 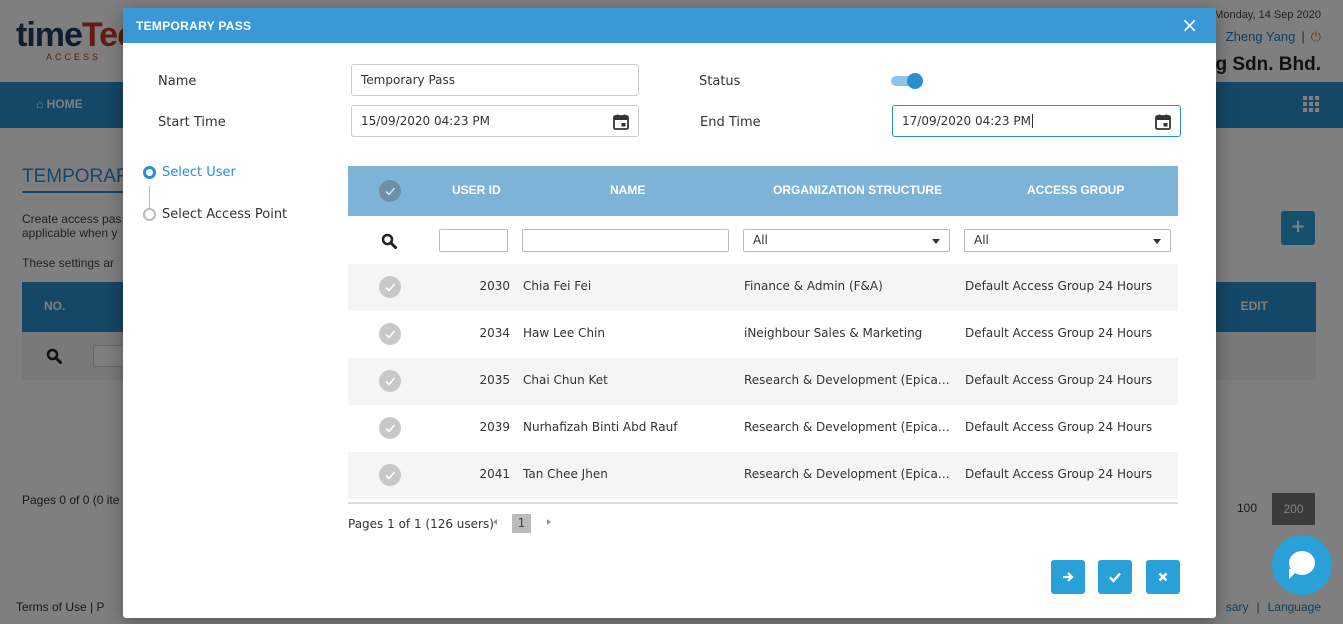 I want to click on step-label: Select Access Point, so click(x=225, y=214).